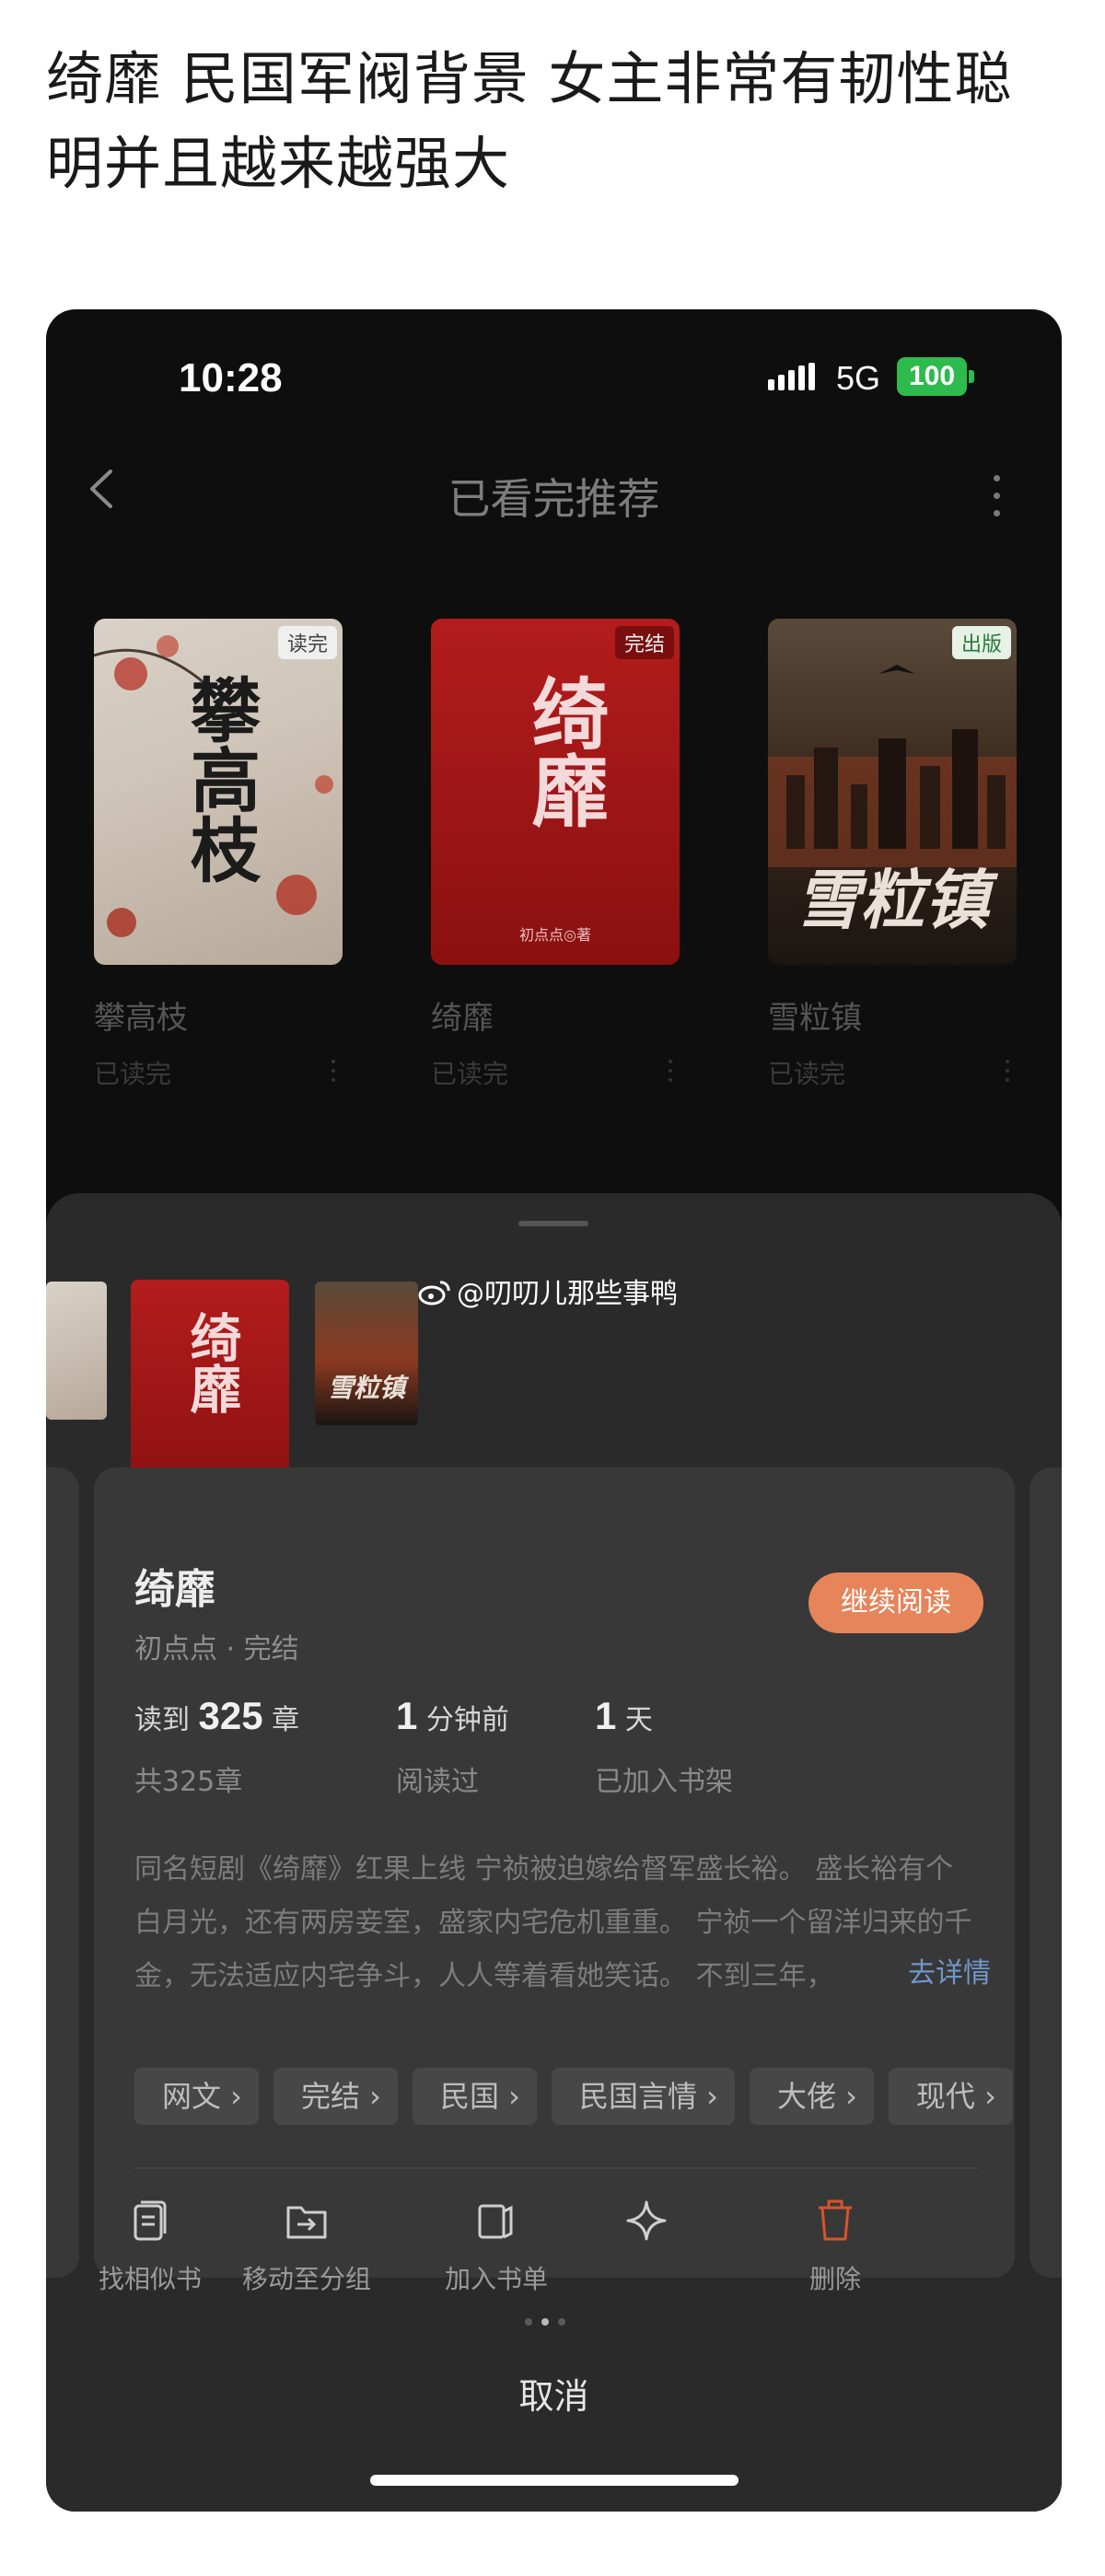 The height and width of the screenshot is (2576, 1105). What do you see at coordinates (76, 1351) in the screenshot?
I see `prev-book-thumb` at bounding box center [76, 1351].